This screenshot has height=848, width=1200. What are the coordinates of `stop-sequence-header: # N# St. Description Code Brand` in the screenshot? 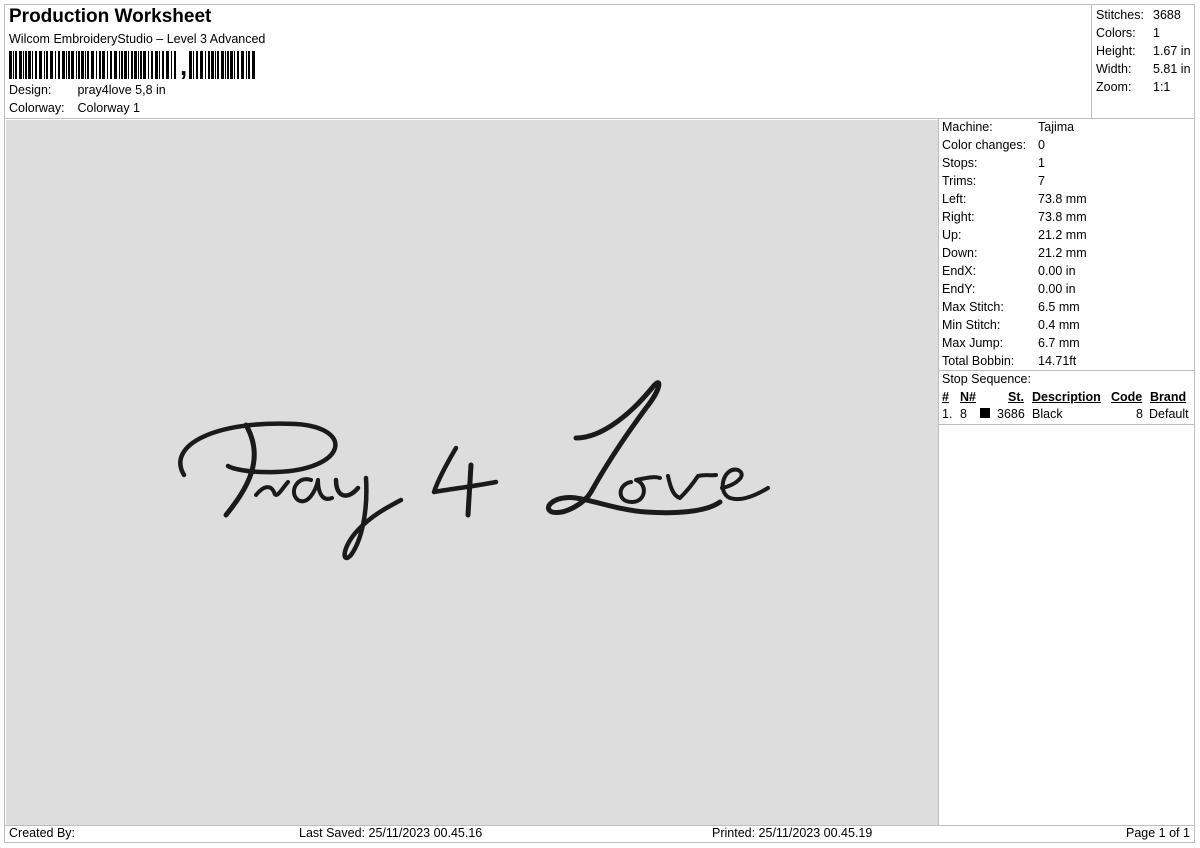 It's located at (1068, 396).